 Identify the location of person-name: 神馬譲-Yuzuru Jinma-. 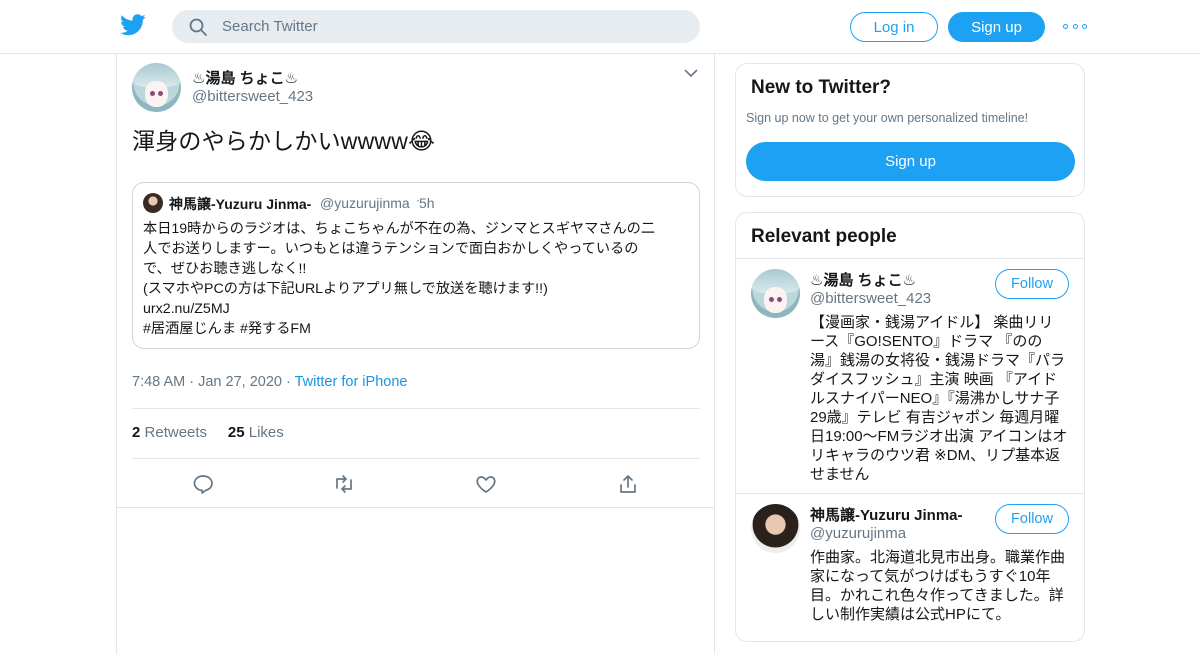
(886, 514).